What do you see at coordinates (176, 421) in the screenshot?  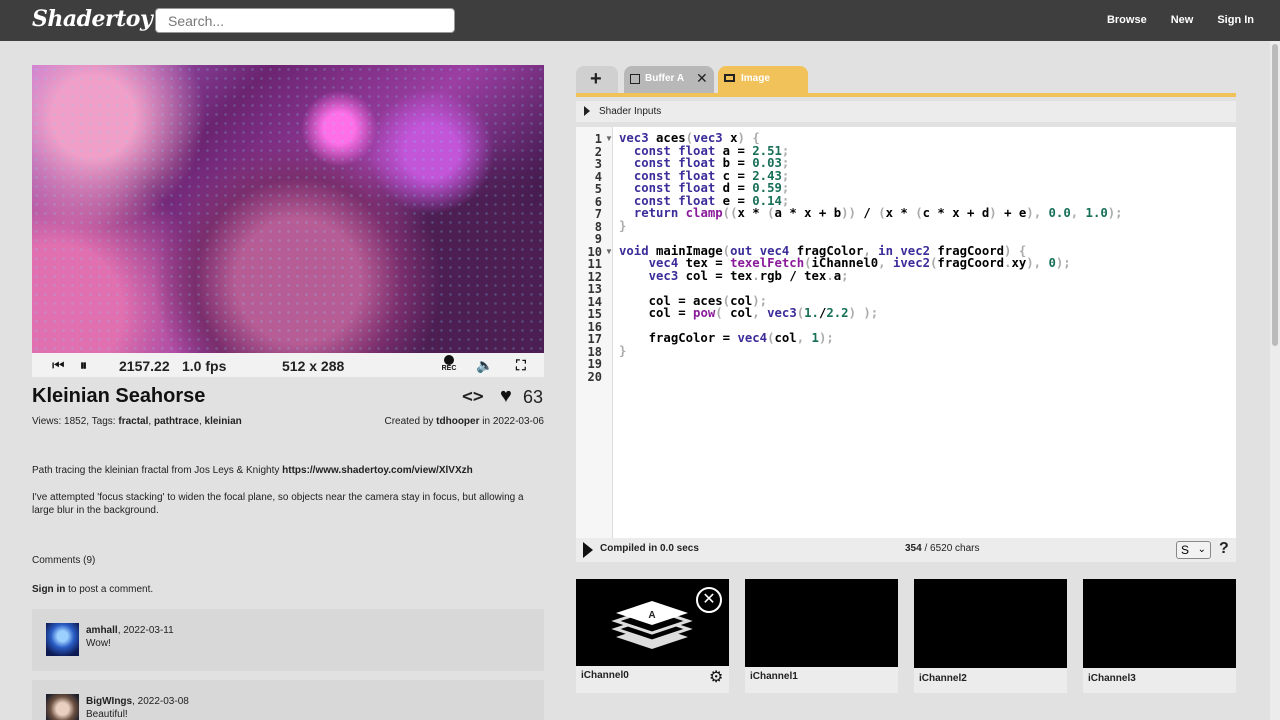 I see `tag-pathtrace: pathtrace` at bounding box center [176, 421].